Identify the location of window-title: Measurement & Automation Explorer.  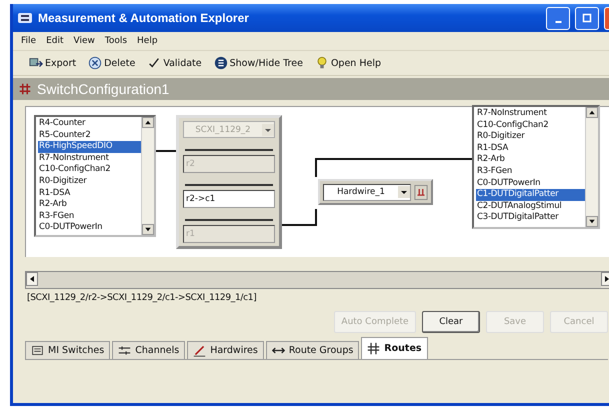
(143, 18).